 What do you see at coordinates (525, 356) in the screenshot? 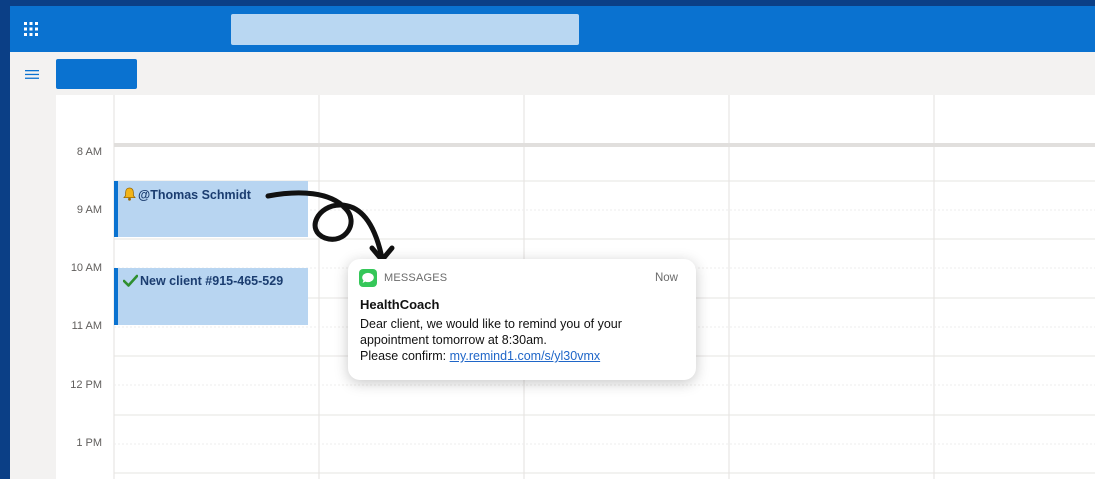
I see `confirm-link: my.remind1.com/s/yl30vmx` at bounding box center [525, 356].